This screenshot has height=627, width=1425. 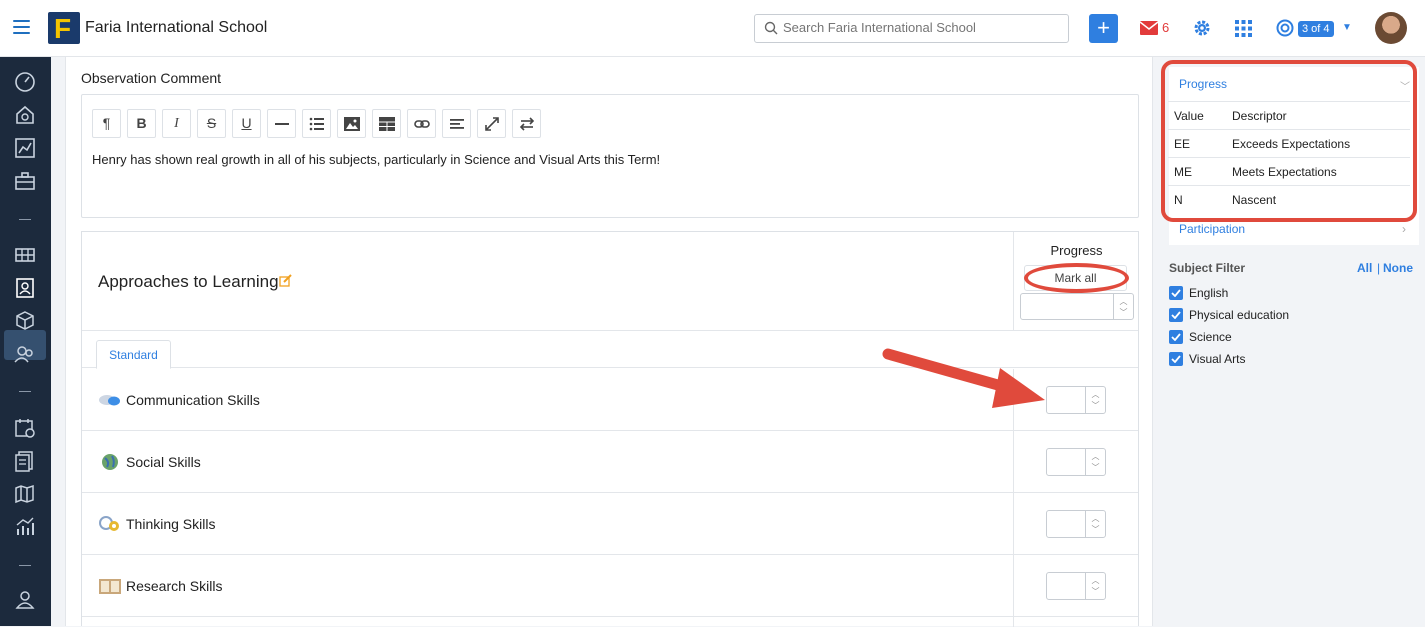 What do you see at coordinates (351, 123) in the screenshot?
I see `image-icon` at bounding box center [351, 123].